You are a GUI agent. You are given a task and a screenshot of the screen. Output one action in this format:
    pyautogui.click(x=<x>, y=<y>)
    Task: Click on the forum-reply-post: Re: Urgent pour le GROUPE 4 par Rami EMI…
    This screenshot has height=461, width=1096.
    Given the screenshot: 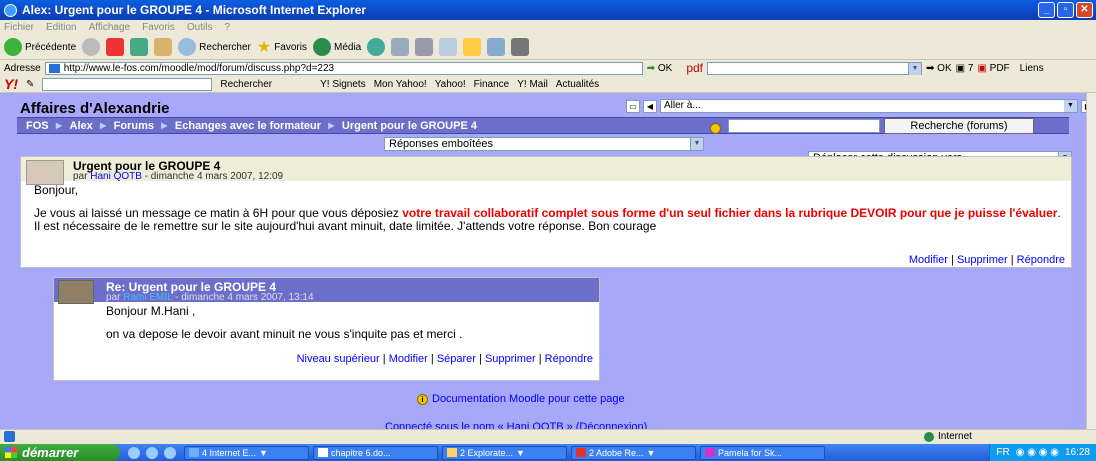 What is the action you would take?
    pyautogui.click(x=326, y=329)
    